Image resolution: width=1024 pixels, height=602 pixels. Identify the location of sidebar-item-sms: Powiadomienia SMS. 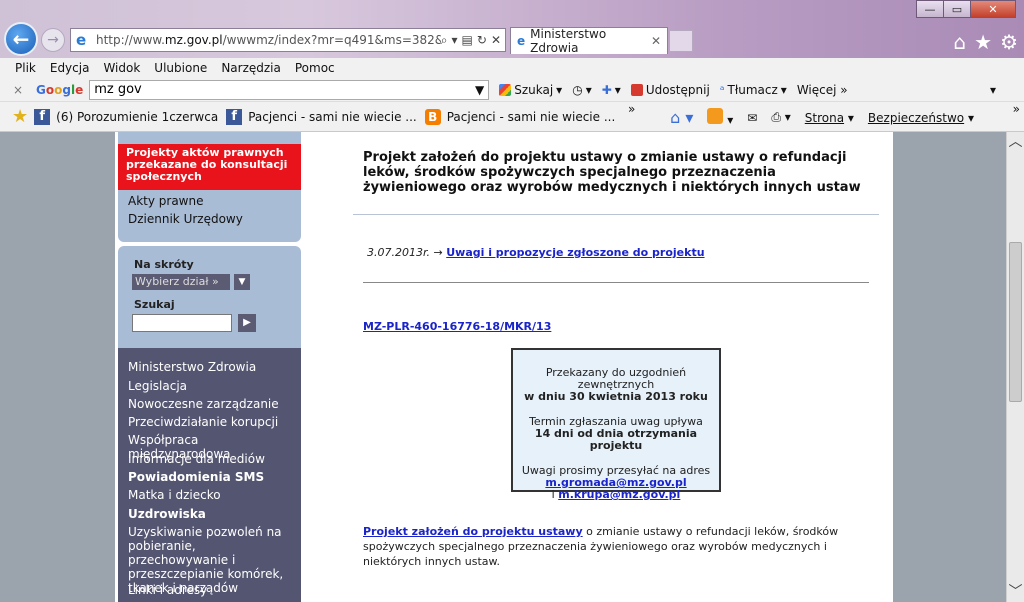
(213, 477).